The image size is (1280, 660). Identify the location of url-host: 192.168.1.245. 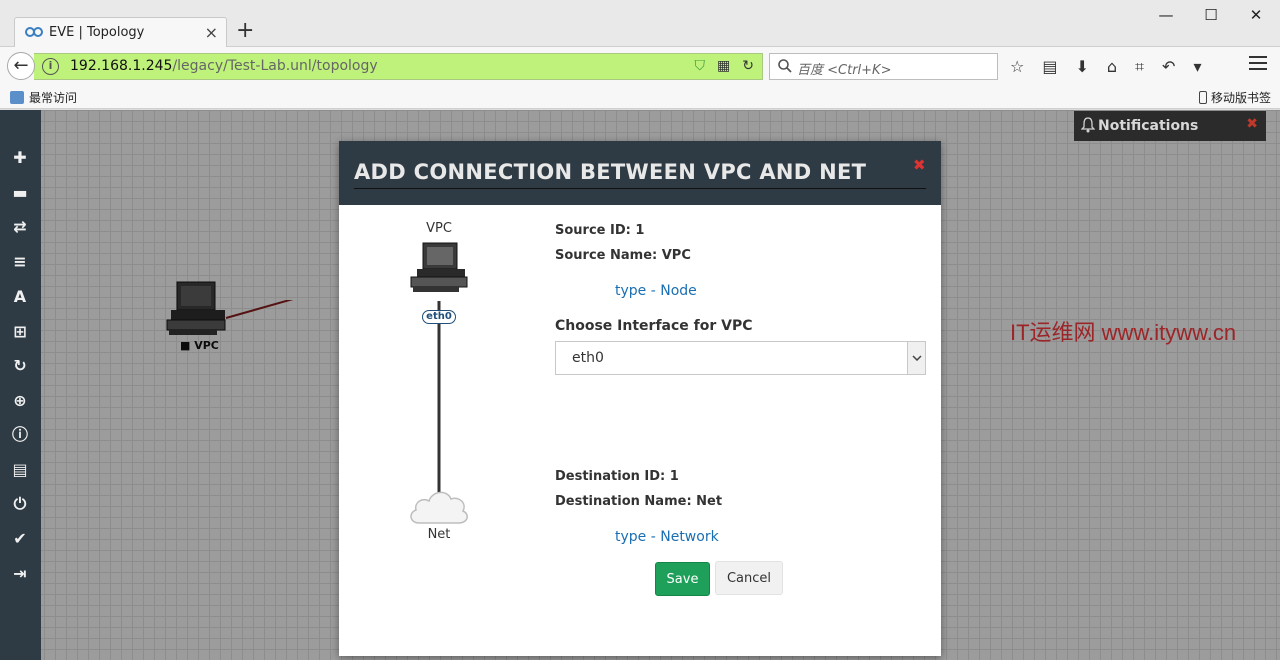
(121, 66).